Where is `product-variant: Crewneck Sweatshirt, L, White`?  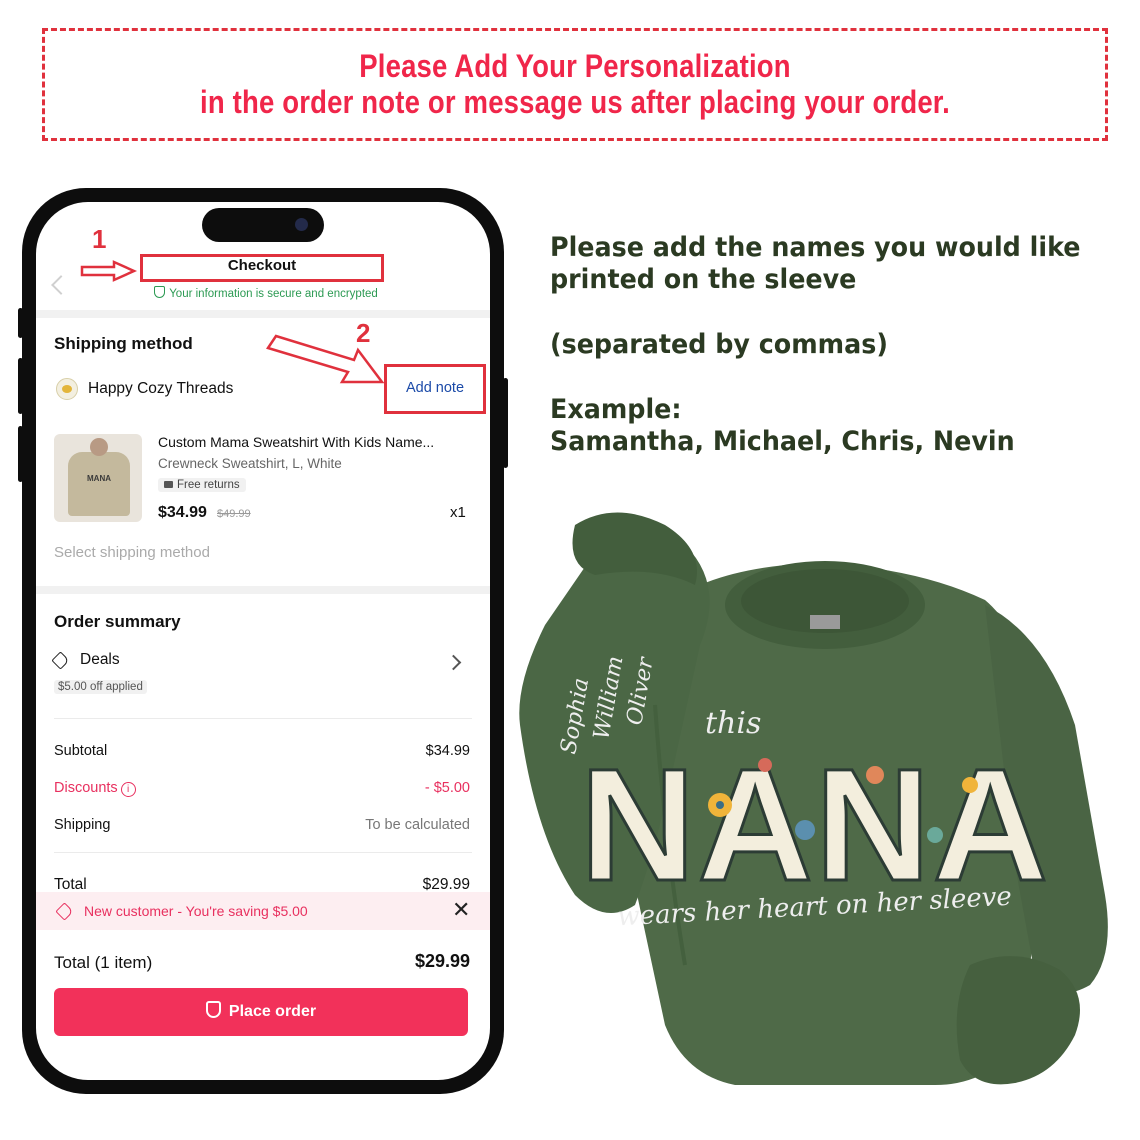
product-variant: Crewneck Sweatshirt, L, White is located at coordinates (250, 463).